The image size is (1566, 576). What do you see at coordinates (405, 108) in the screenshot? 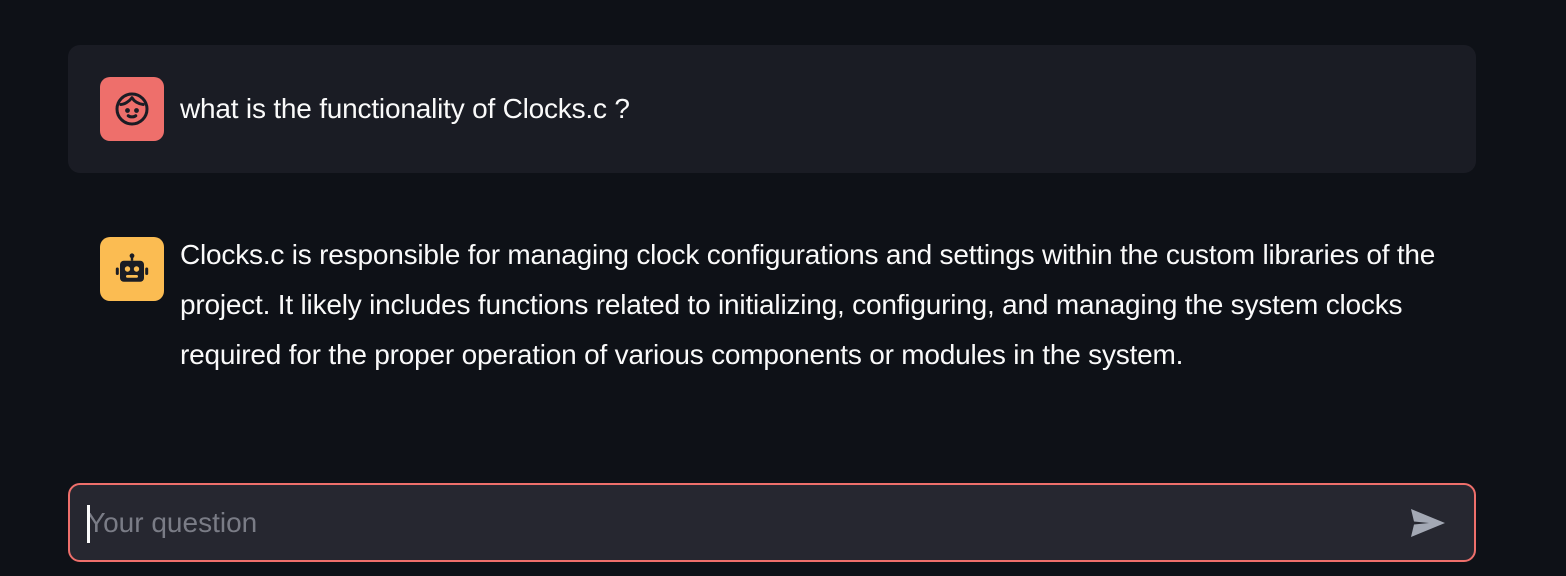
I see `user-message-text: what is the functionality of Clocks.c ?` at bounding box center [405, 108].